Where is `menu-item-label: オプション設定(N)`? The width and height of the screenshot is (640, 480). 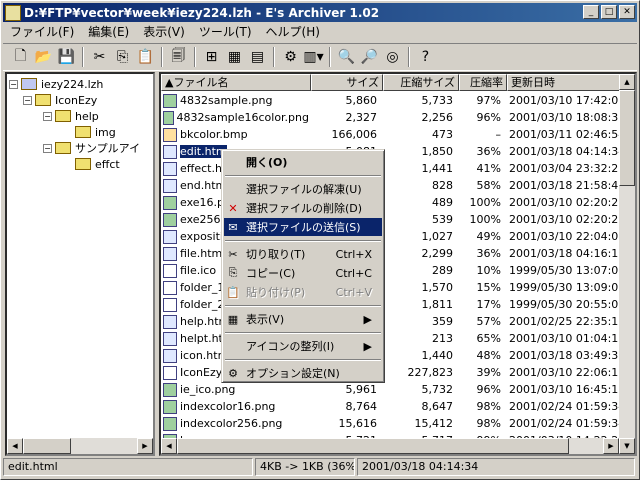 menu-item-label: オプション設定(N) is located at coordinates (293, 373).